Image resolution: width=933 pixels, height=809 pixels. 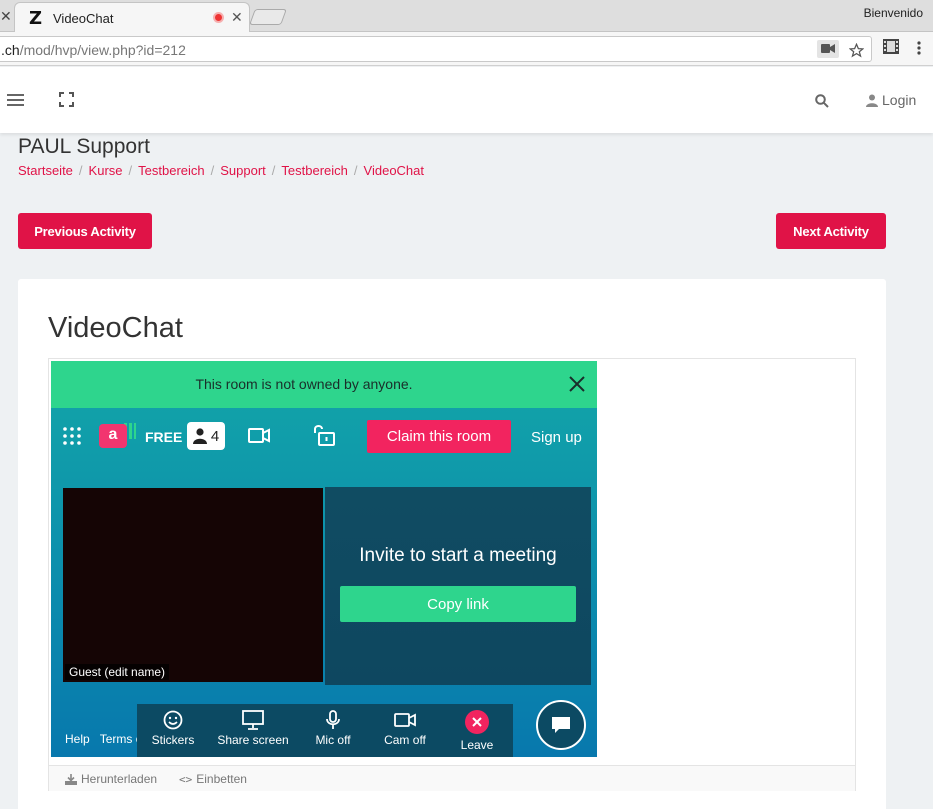 I want to click on mic-off-label: Mic off, so click(x=333, y=740).